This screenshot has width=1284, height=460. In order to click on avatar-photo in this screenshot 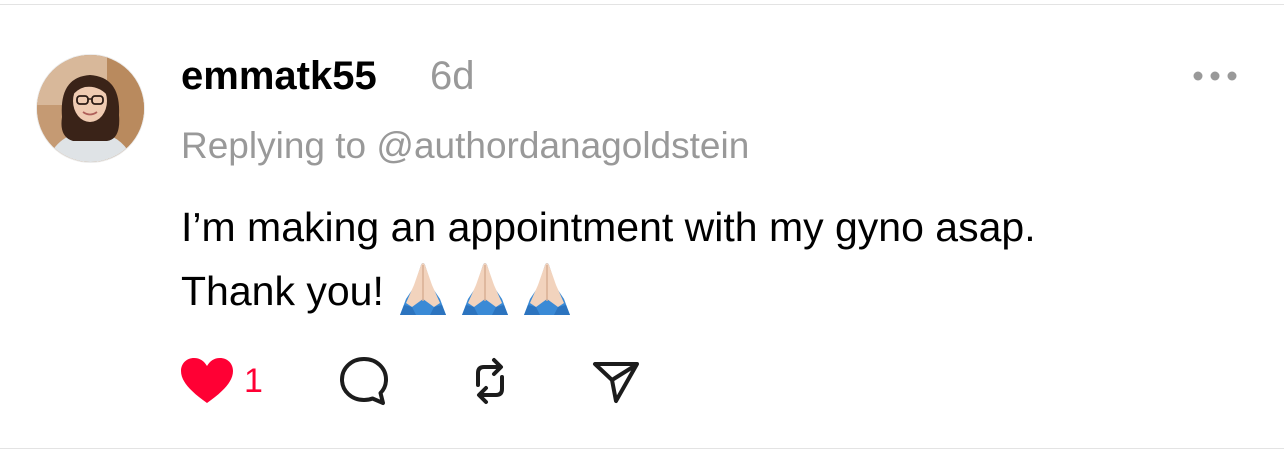, I will do `click(90, 108)`.